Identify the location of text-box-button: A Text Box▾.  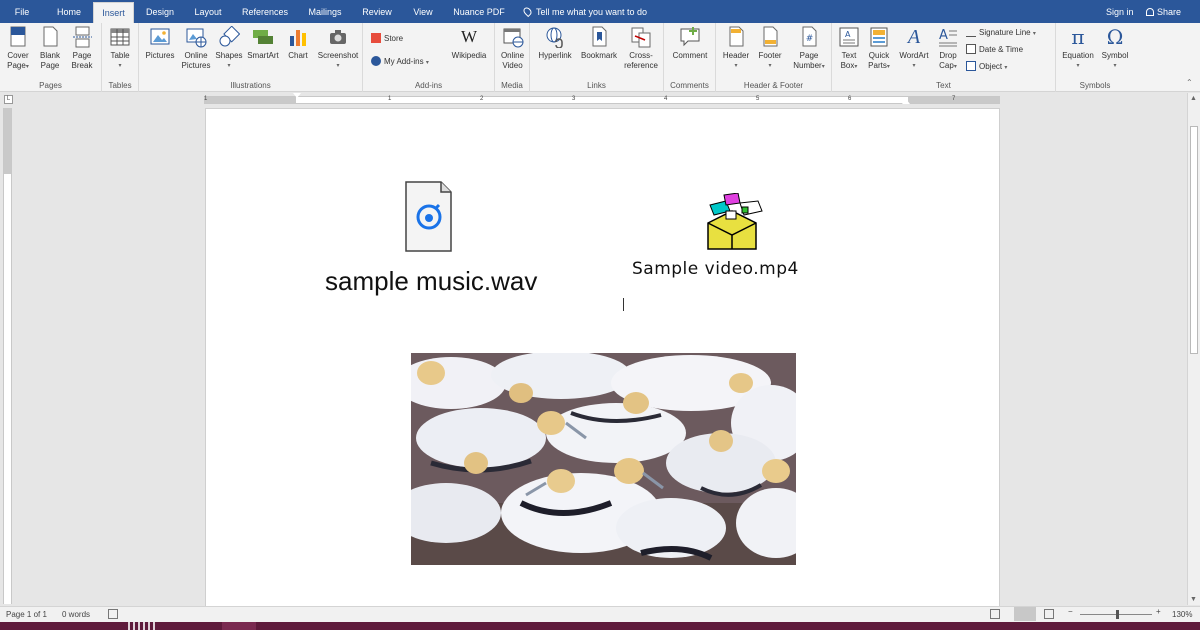
(849, 49).